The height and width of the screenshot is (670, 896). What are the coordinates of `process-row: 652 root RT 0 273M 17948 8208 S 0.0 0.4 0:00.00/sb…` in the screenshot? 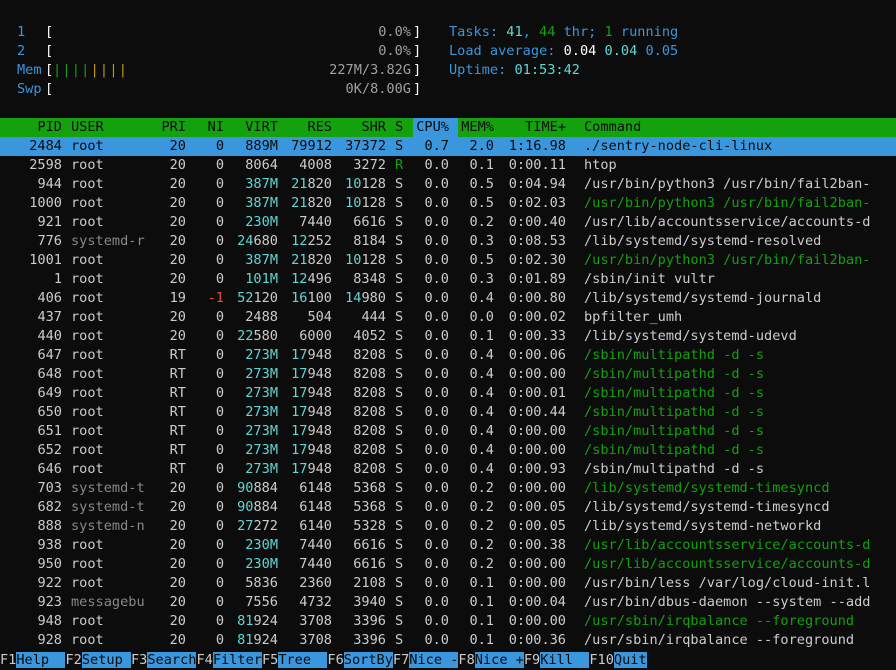 It's located at (448, 450).